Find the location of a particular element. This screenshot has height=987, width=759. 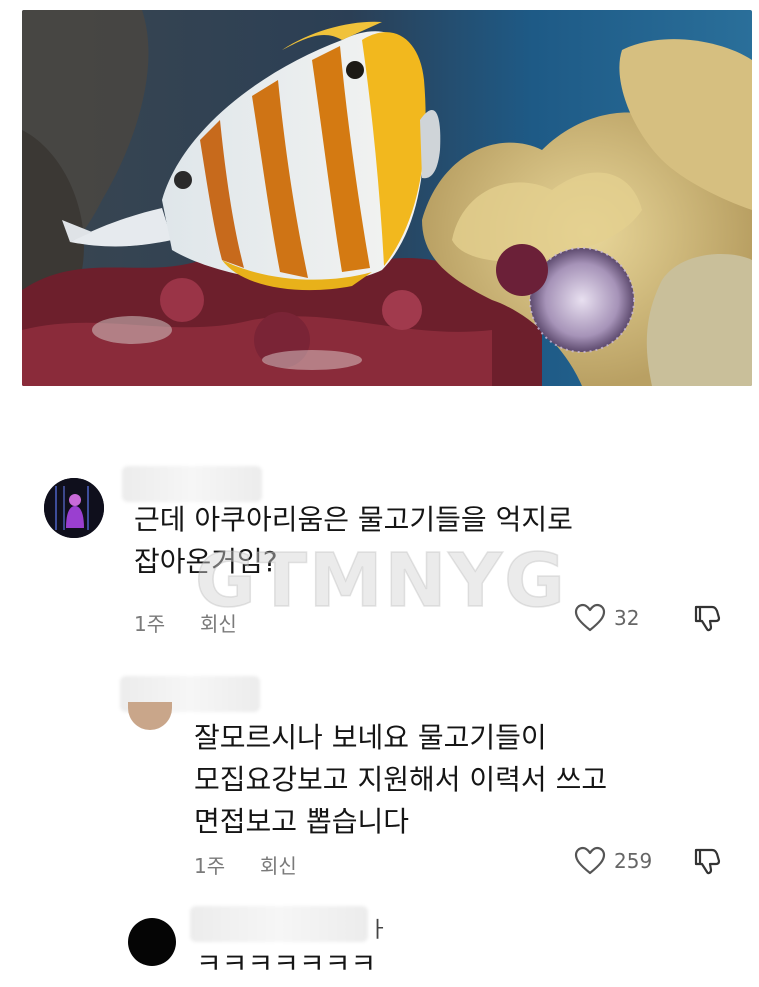

comment-text-line: 모집요강보고 지원해서 이력서 쓰고 is located at coordinates (401, 779).